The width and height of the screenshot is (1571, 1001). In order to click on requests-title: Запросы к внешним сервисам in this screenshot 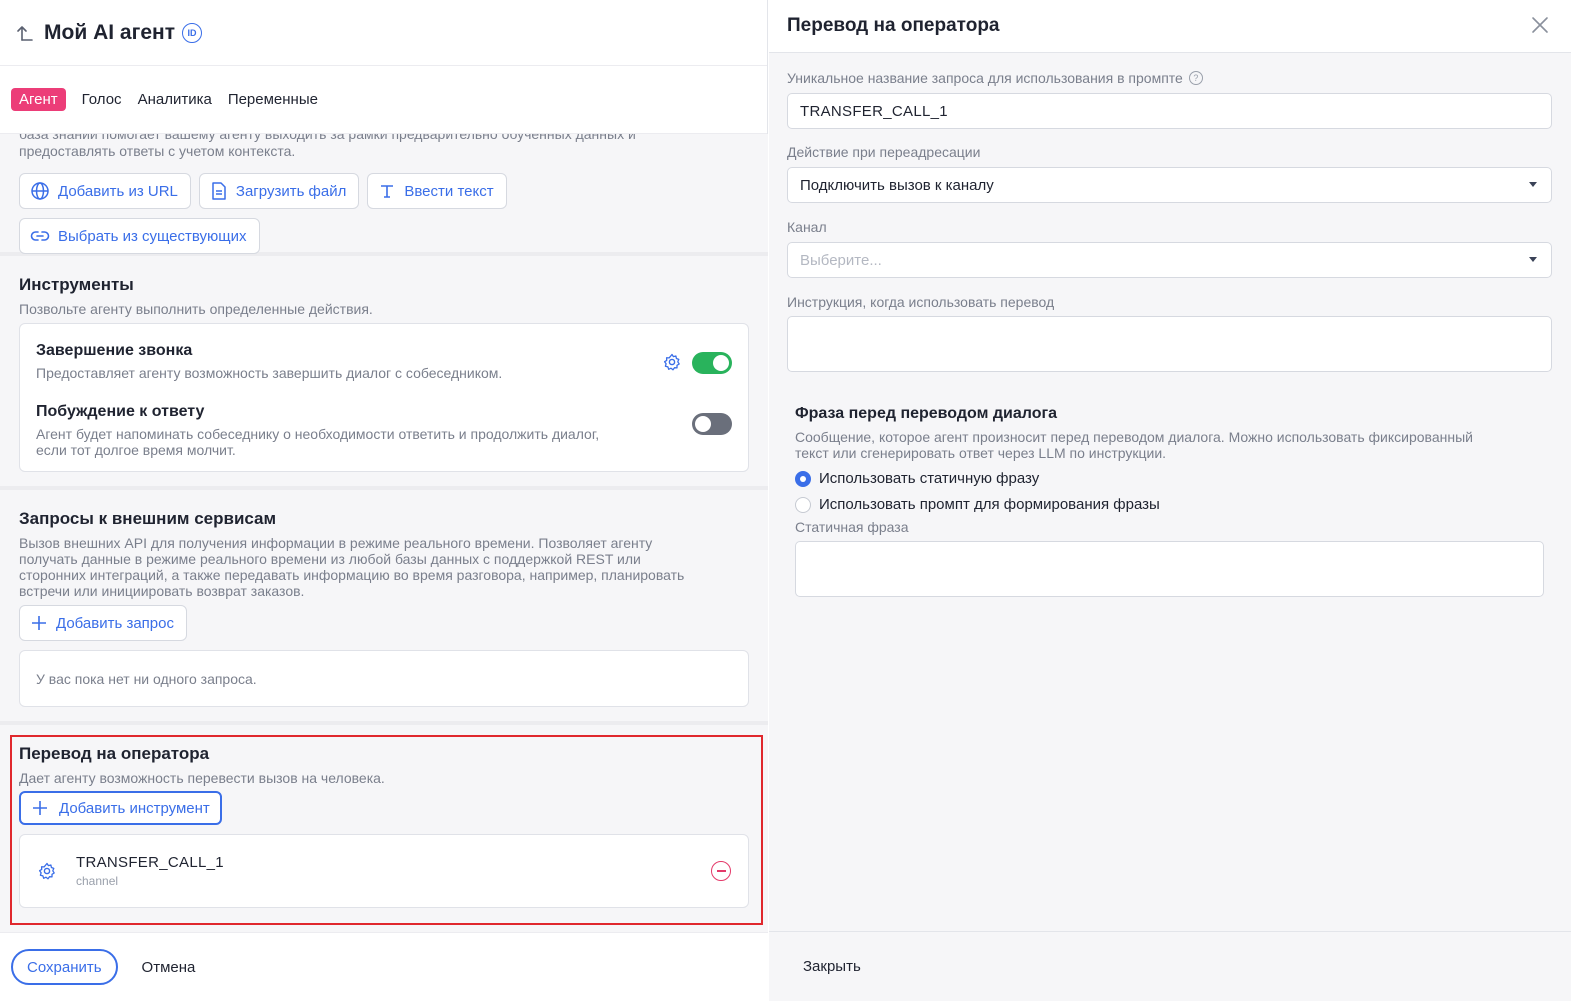, I will do `click(148, 518)`.